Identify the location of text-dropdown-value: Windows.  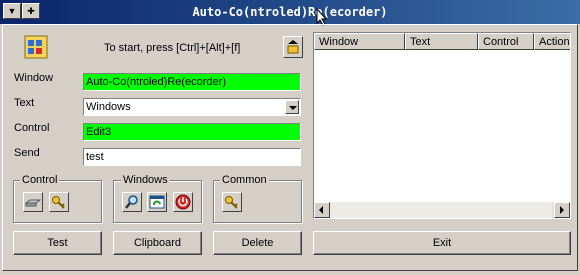
(108, 107).